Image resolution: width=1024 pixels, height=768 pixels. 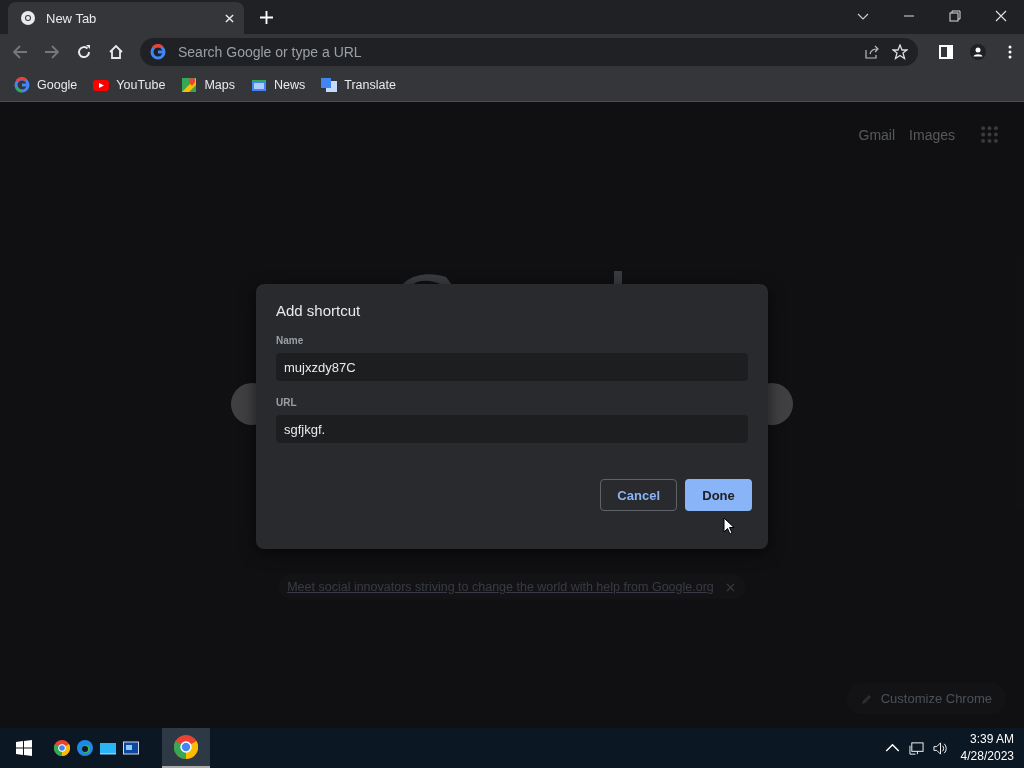 I want to click on input-field: sgfjkgf., so click(x=512, y=429).